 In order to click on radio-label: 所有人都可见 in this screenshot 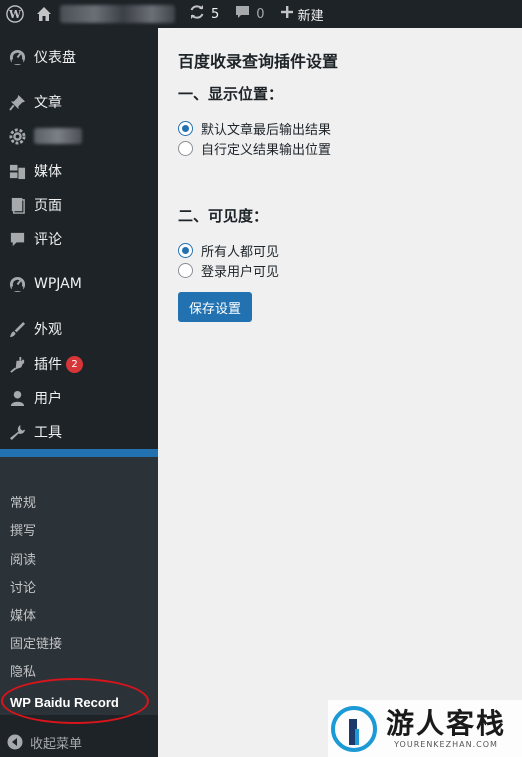, I will do `click(240, 252)`.